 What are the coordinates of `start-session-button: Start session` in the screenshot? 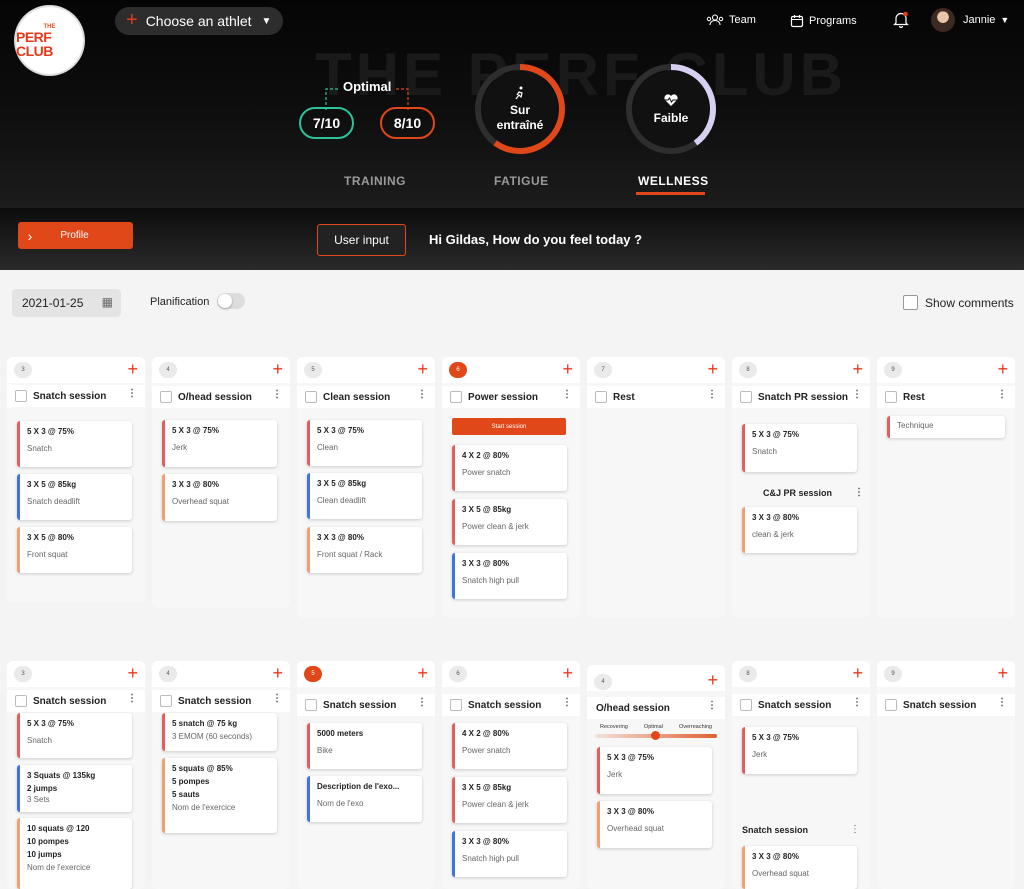 It's located at (509, 426).